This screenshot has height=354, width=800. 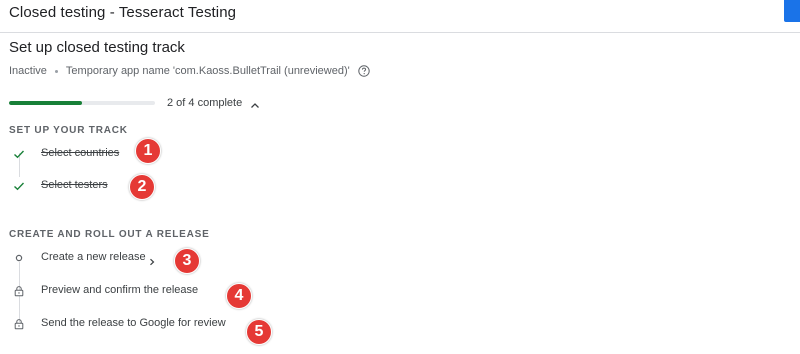 What do you see at coordinates (255, 103) in the screenshot?
I see `chevron-up-icon` at bounding box center [255, 103].